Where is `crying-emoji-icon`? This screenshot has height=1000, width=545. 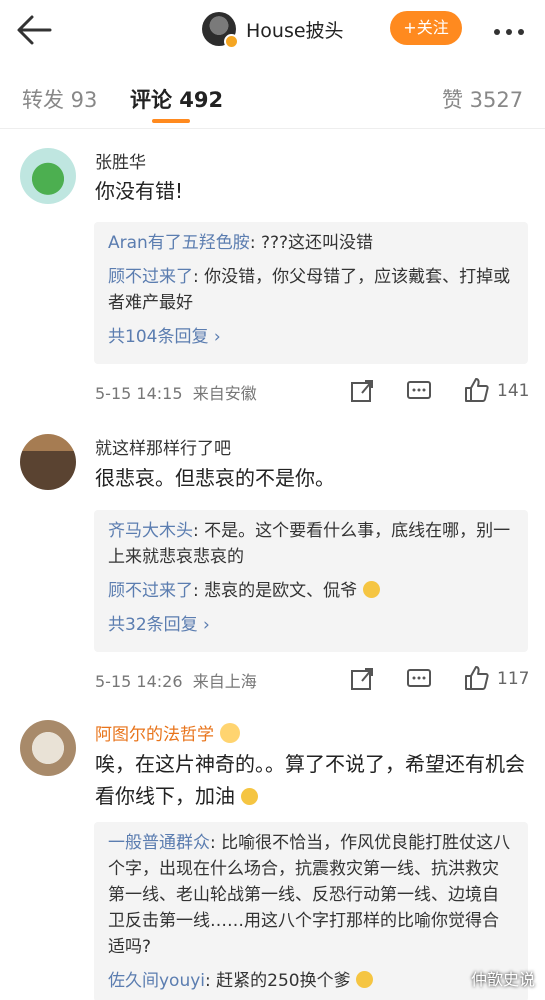
crying-emoji-icon is located at coordinates (371, 589).